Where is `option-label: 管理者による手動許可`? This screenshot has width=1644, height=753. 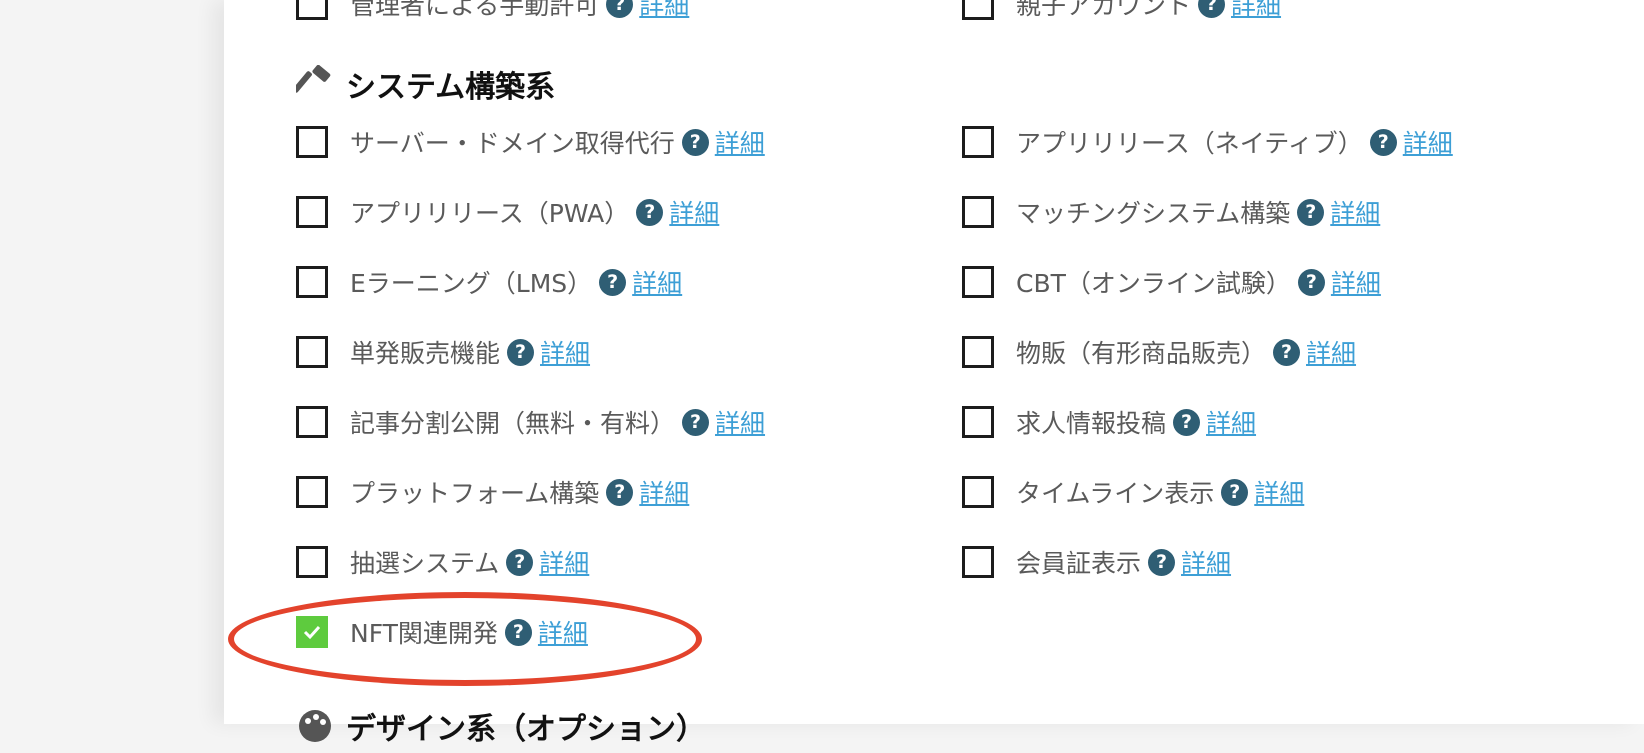
option-label: 管理者による手動許可 is located at coordinates (475, 10).